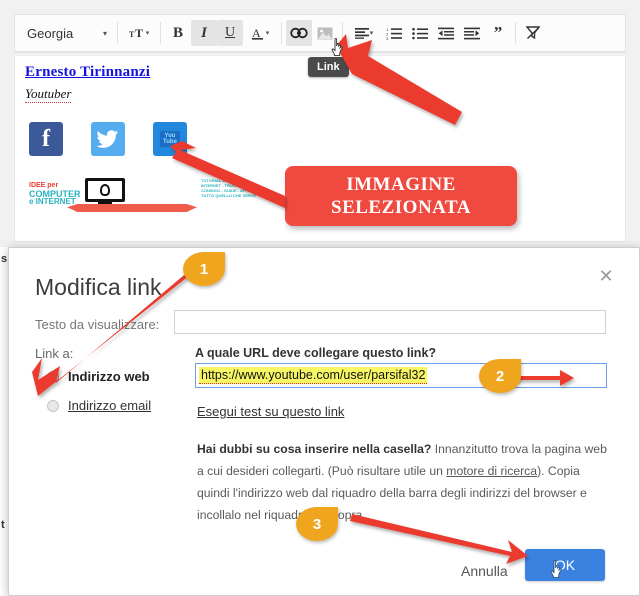 This screenshot has width=640, height=596. Describe the element at coordinates (4, 259) in the screenshot. I see `bg-text-top: s` at that location.